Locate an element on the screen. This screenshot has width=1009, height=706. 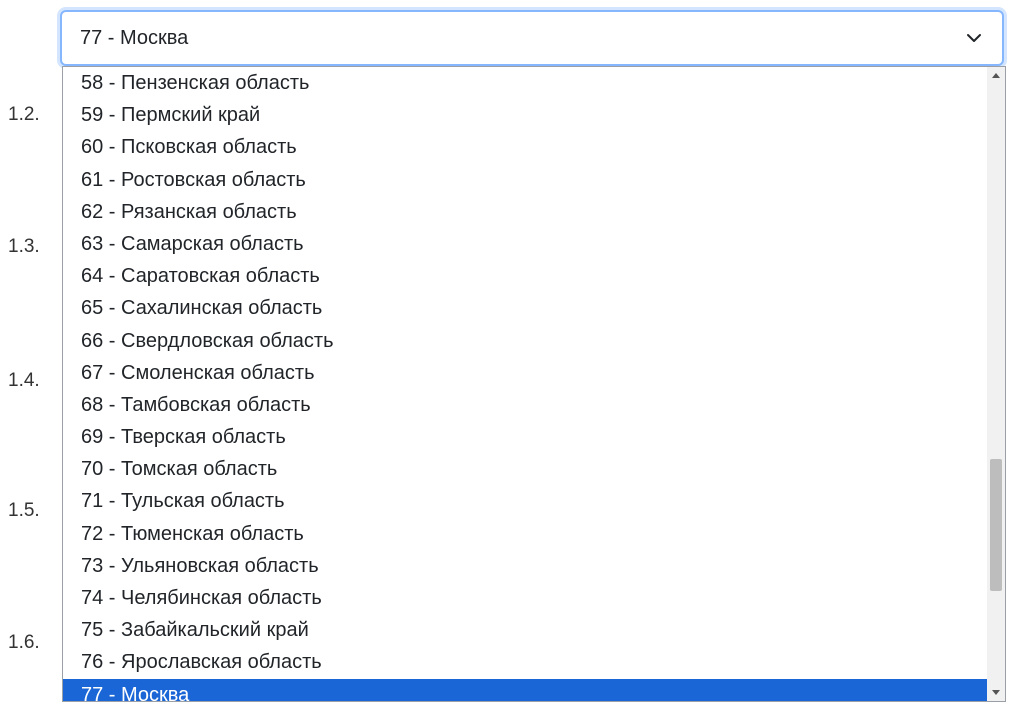
dropdown-option: 70 - Томская область is located at coordinates (525, 469).